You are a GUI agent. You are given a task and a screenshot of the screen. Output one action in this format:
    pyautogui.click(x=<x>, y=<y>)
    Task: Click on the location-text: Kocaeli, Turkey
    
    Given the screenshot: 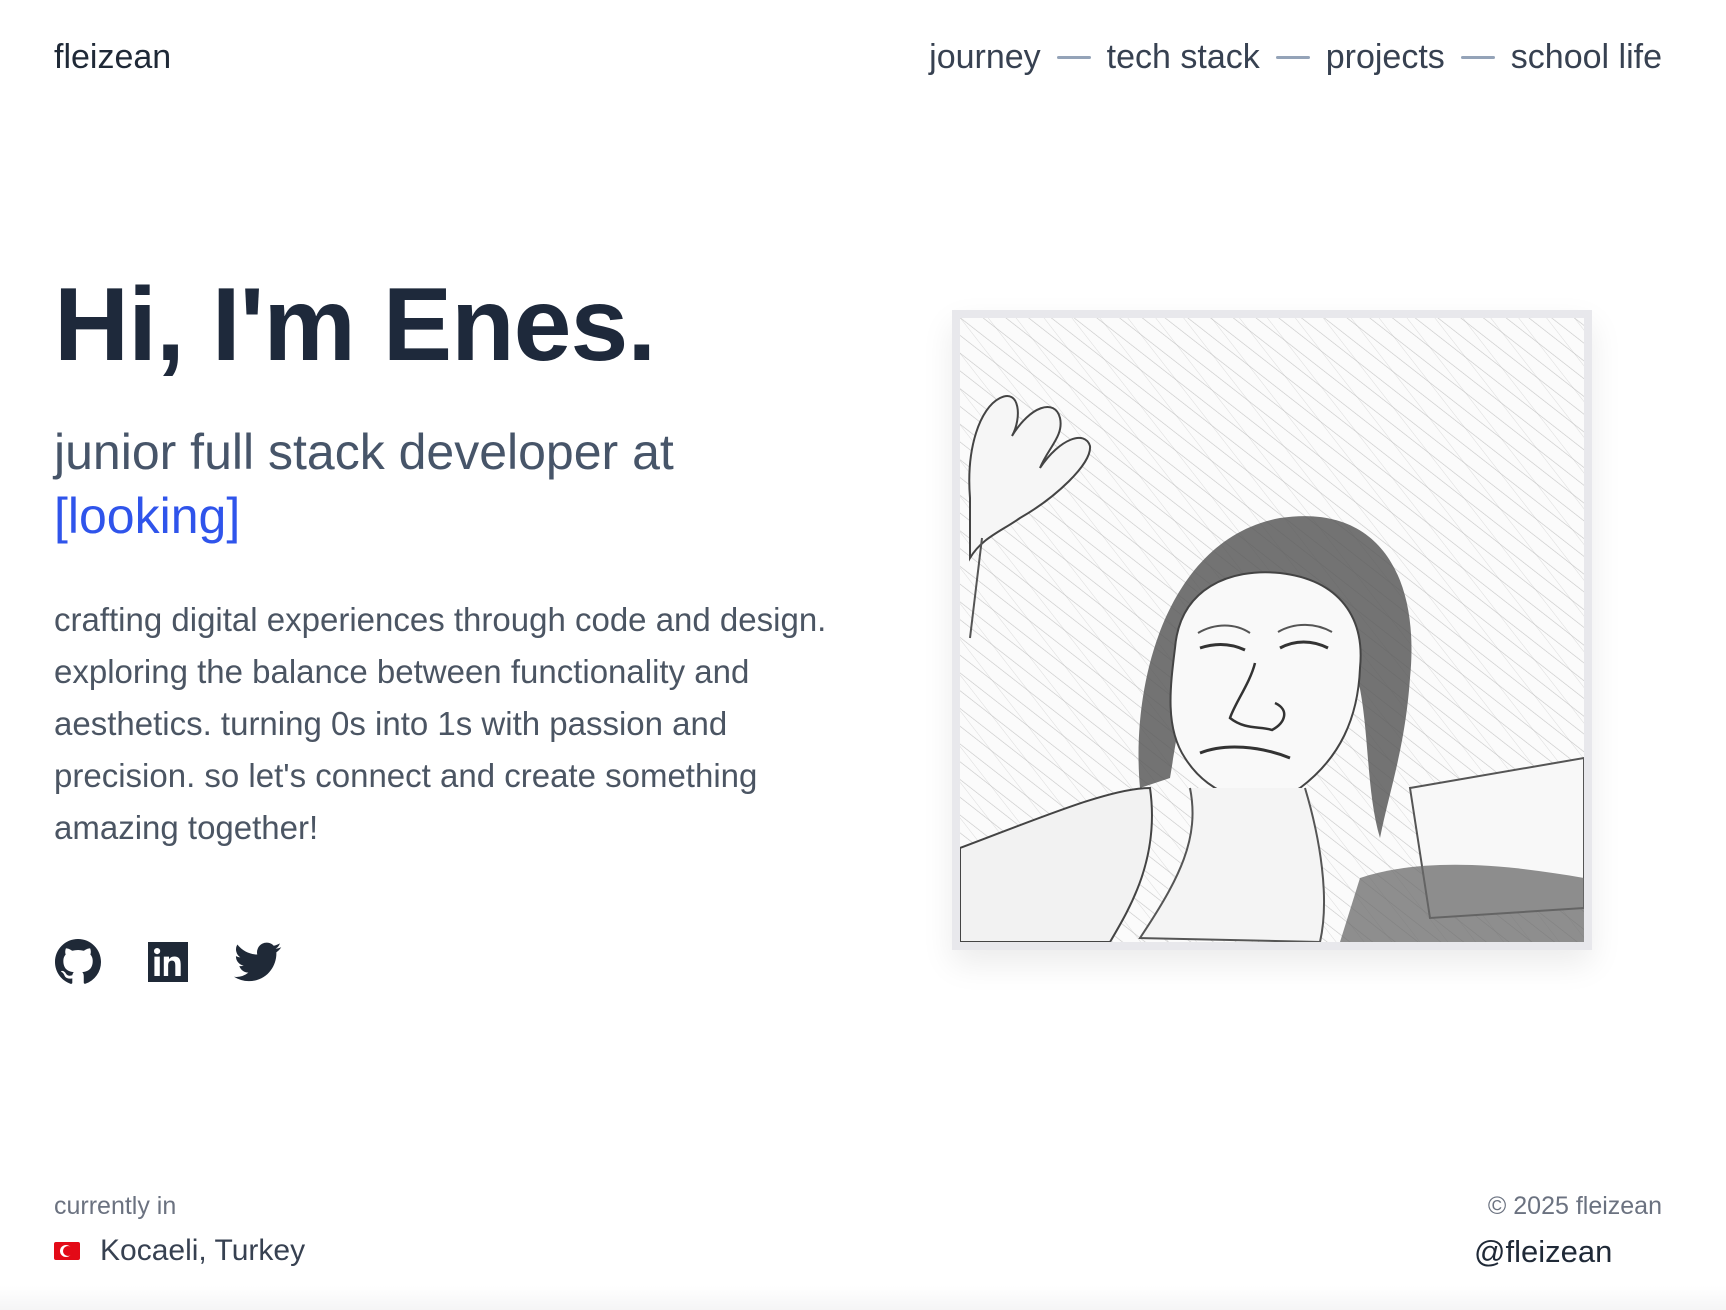 What is the action you would take?
    pyautogui.click(x=203, y=1250)
    